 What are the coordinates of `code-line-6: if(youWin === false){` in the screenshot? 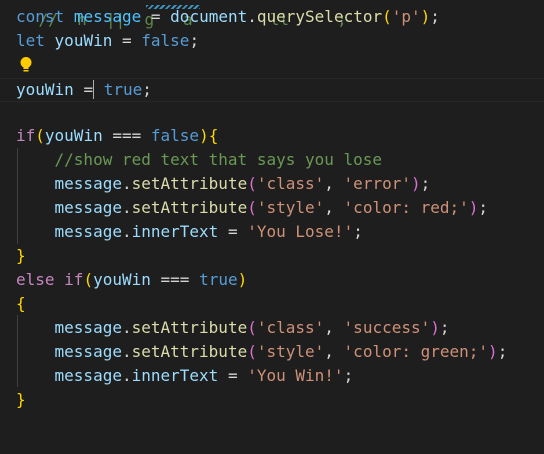 It's located at (117, 136).